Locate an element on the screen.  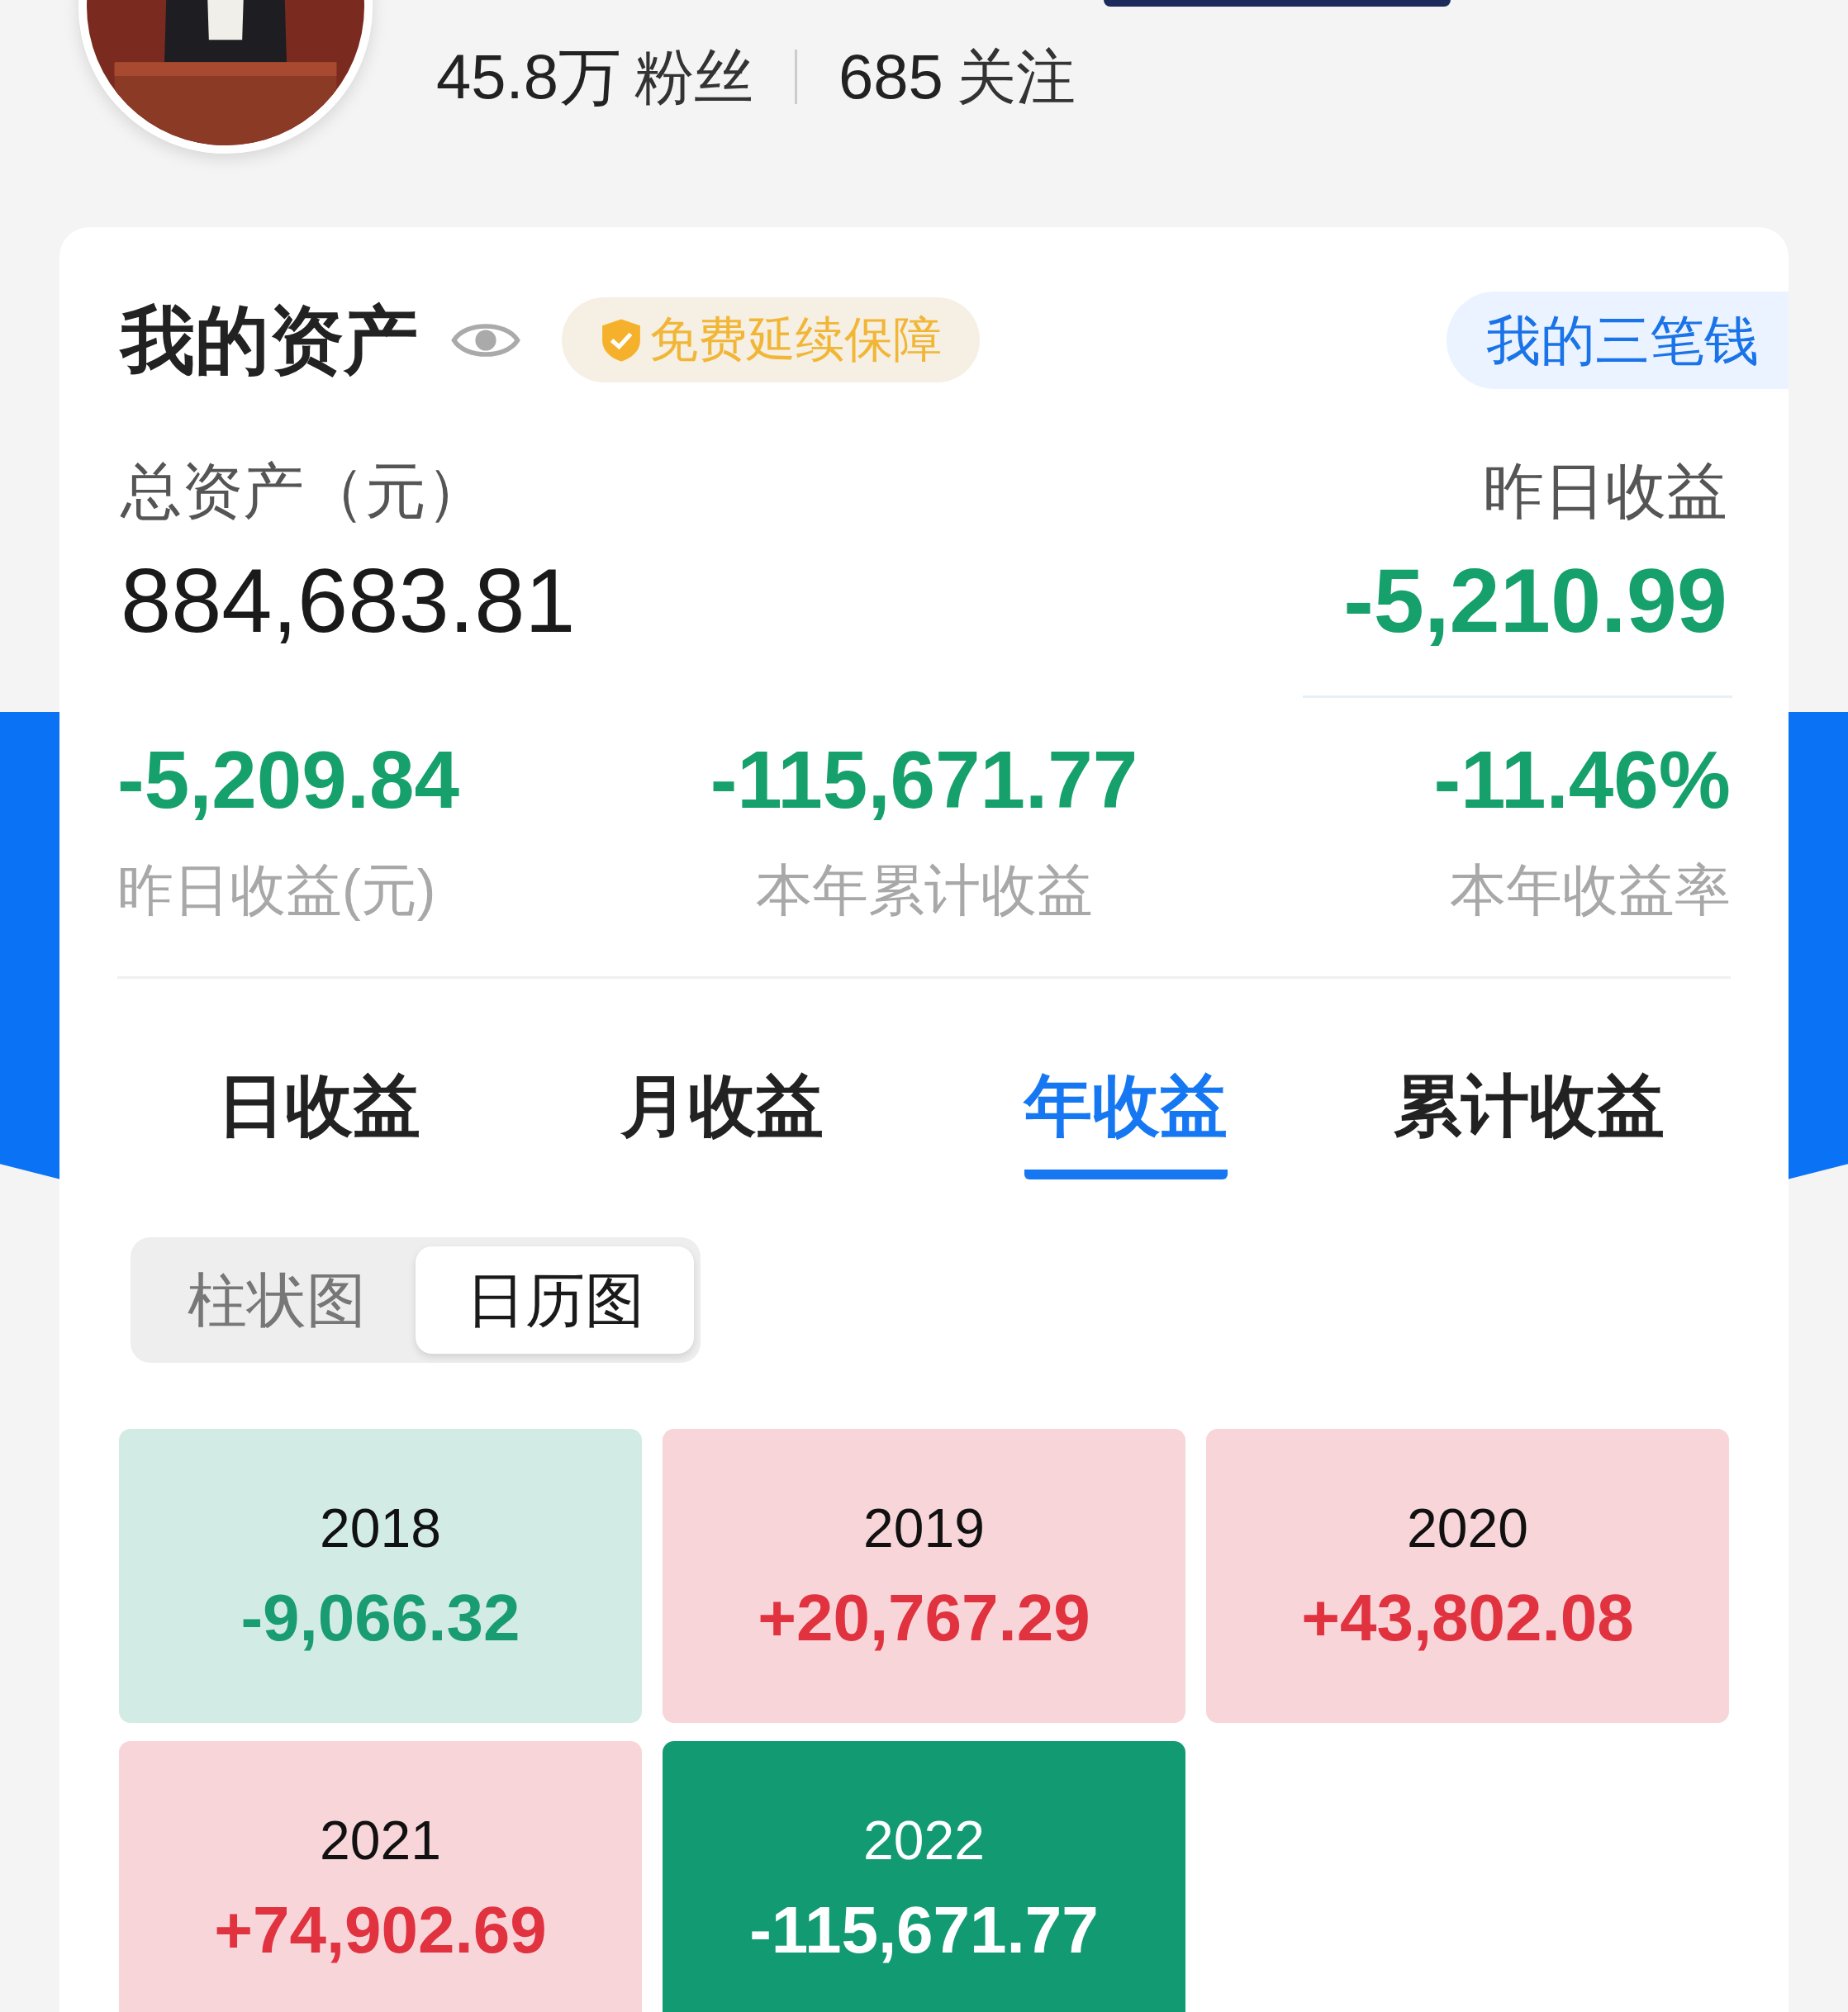
year-tile: 2019 +20,767.29 is located at coordinates (924, 1576).